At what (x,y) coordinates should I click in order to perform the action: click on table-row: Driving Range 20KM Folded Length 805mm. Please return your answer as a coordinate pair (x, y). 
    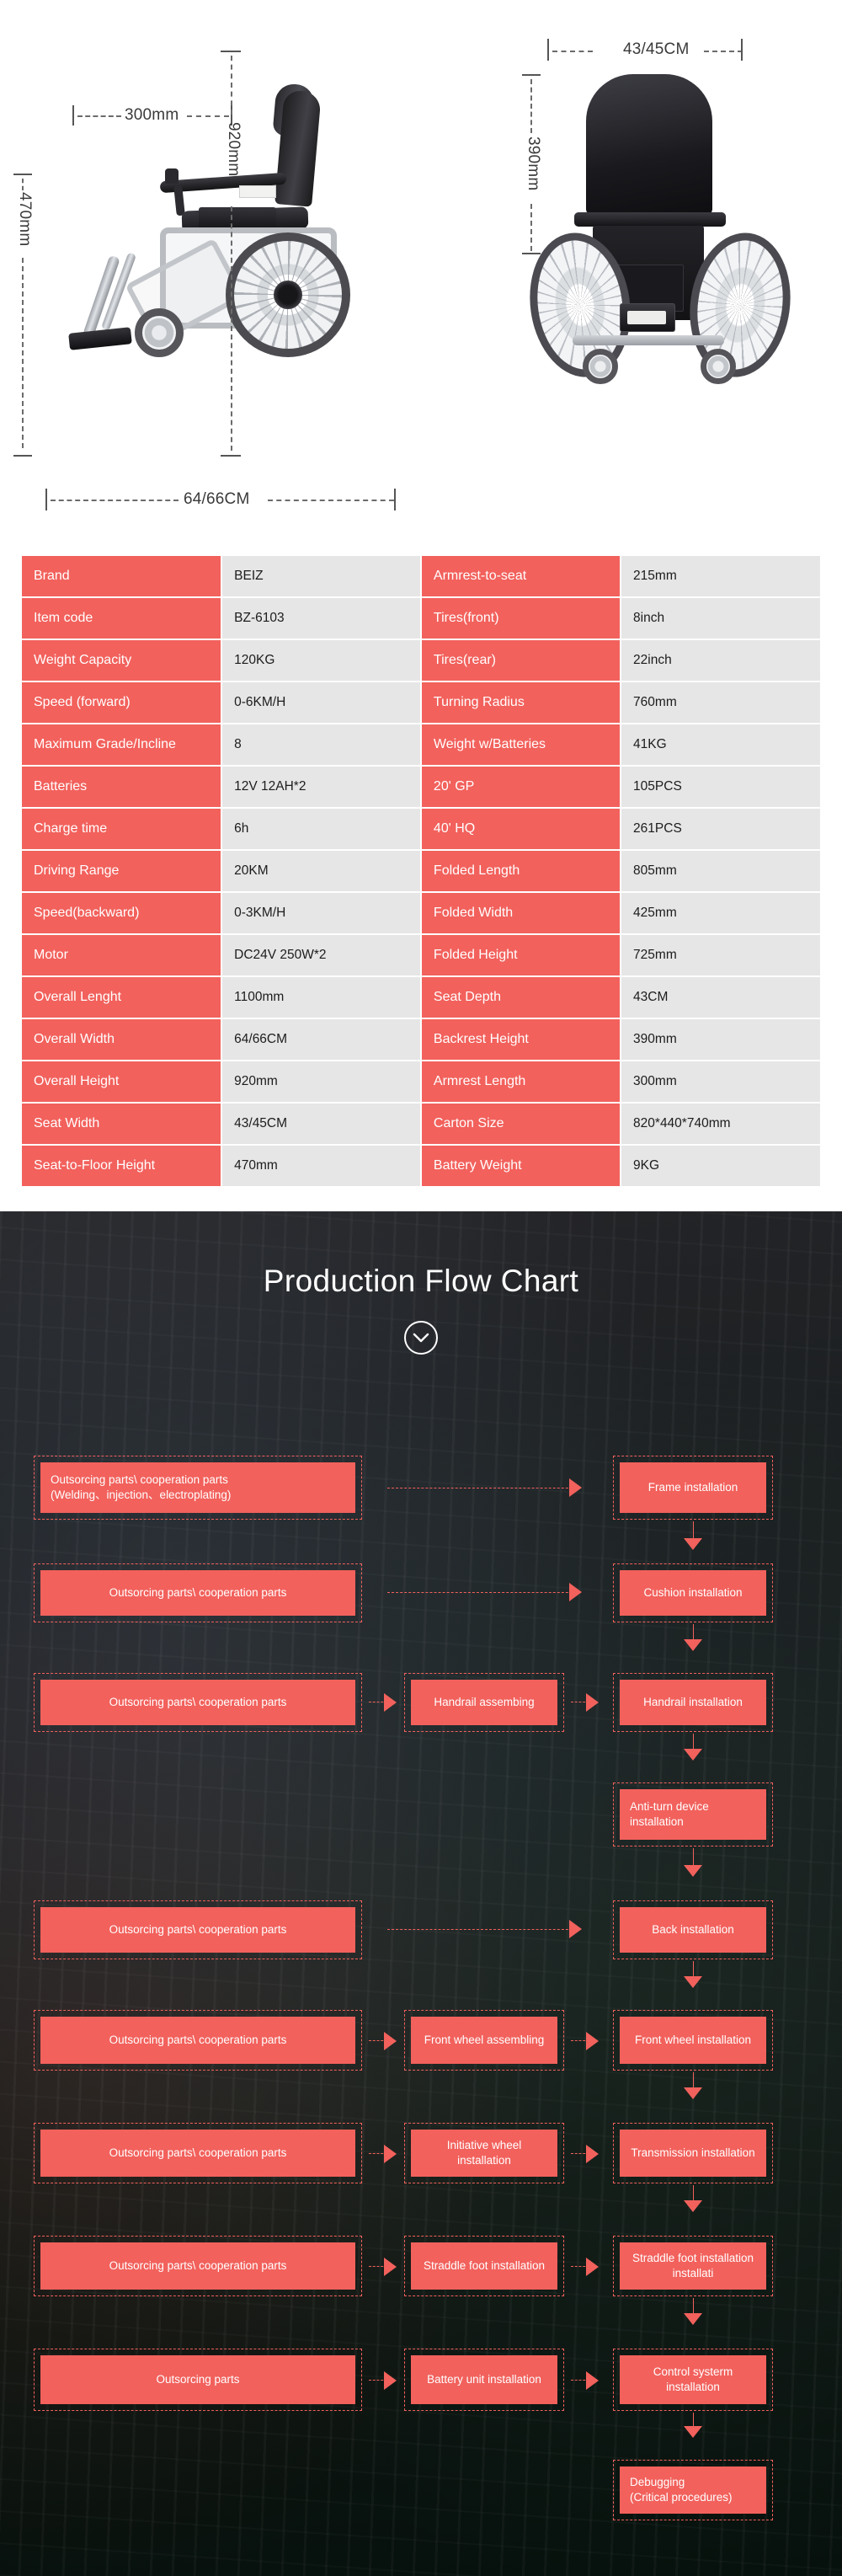
    Looking at the image, I should click on (421, 871).